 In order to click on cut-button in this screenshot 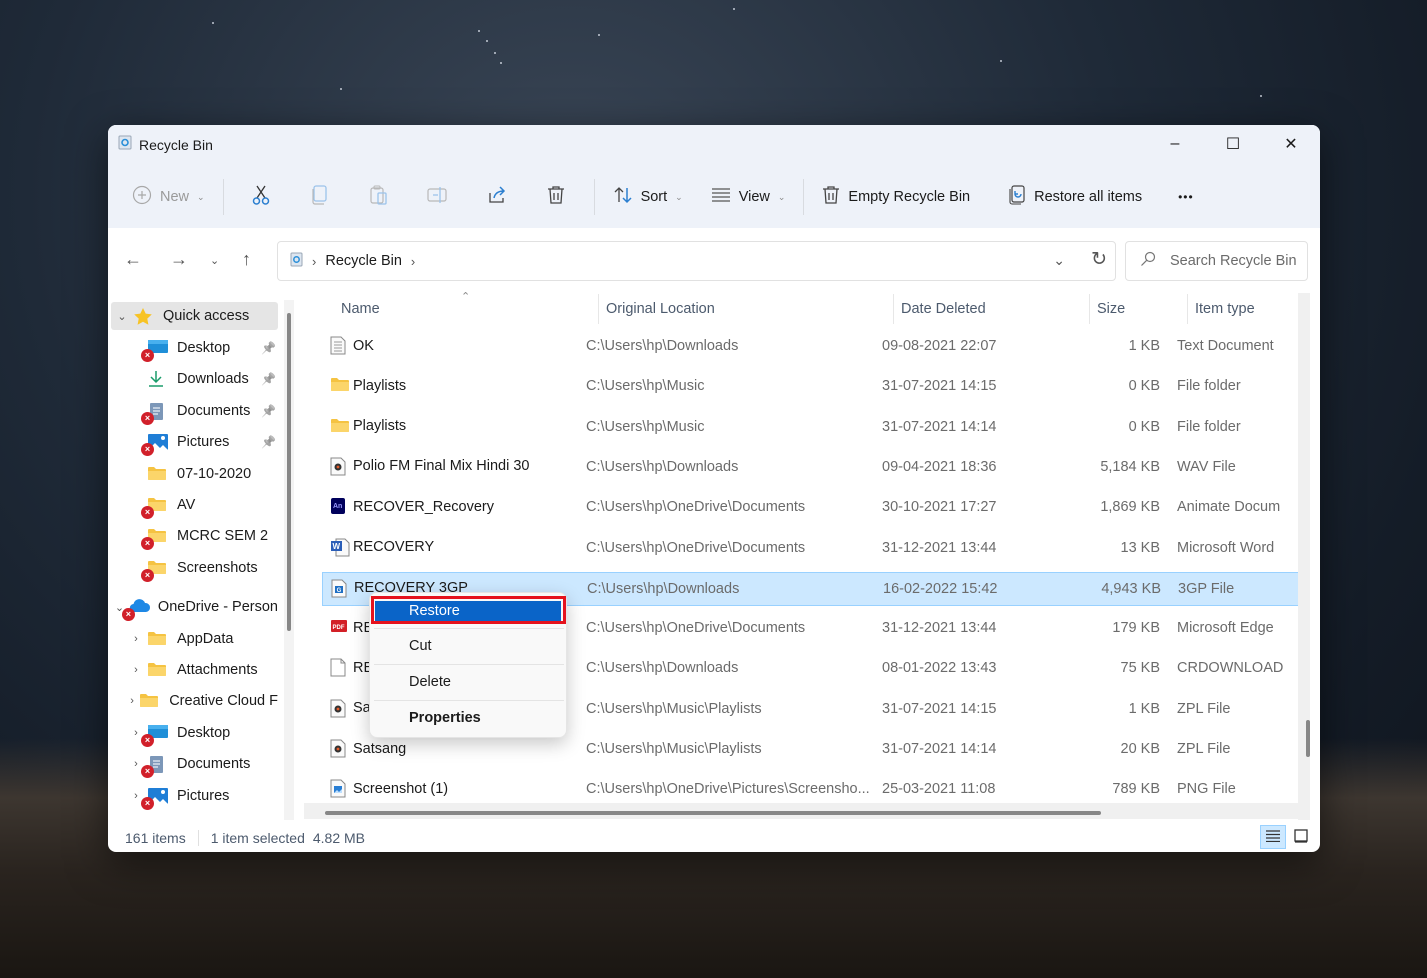, I will do `click(261, 197)`.